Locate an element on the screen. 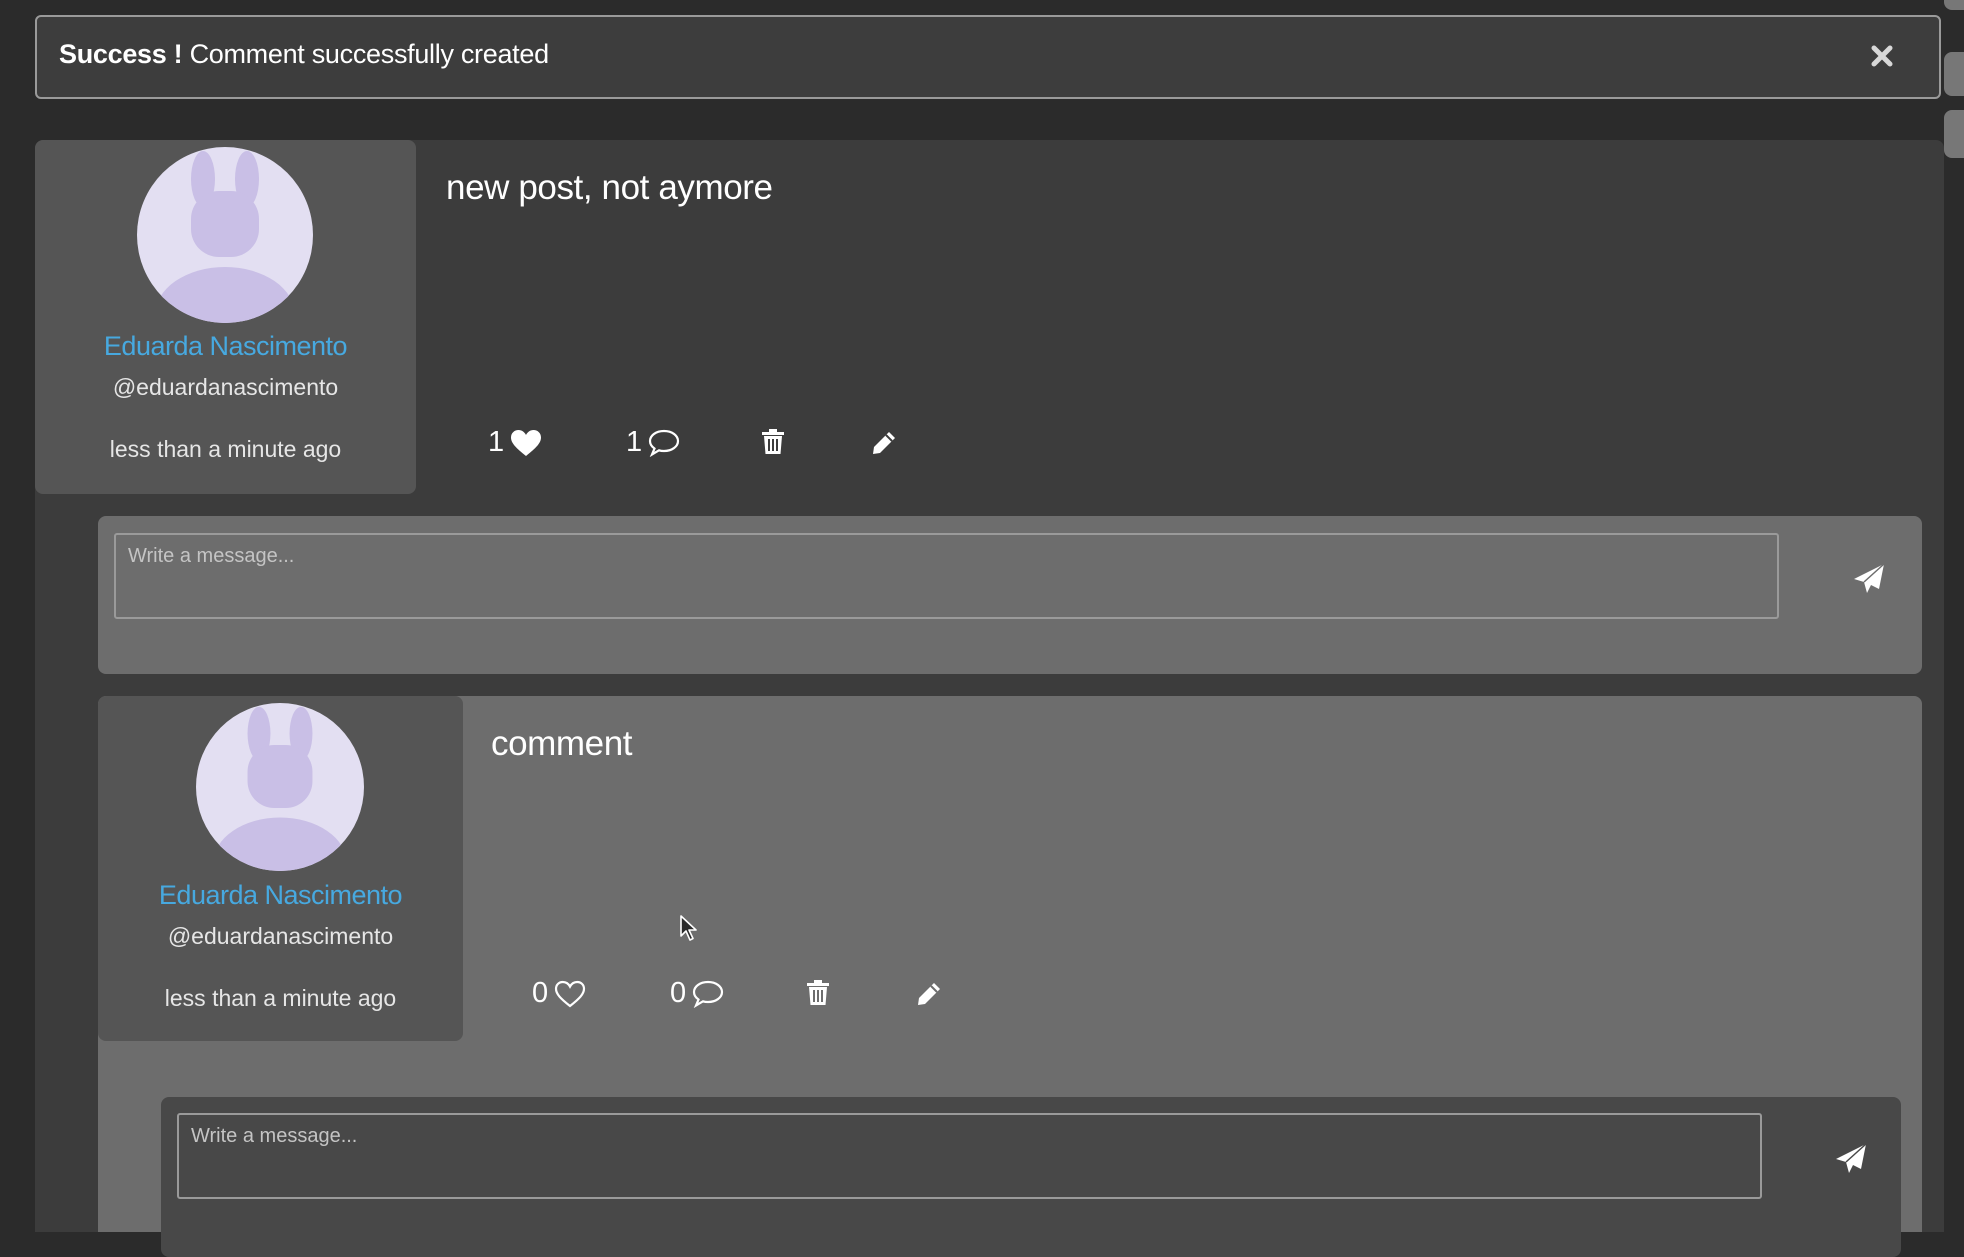 This screenshot has width=1964, height=1257. close-icon is located at coordinates (1882, 56).